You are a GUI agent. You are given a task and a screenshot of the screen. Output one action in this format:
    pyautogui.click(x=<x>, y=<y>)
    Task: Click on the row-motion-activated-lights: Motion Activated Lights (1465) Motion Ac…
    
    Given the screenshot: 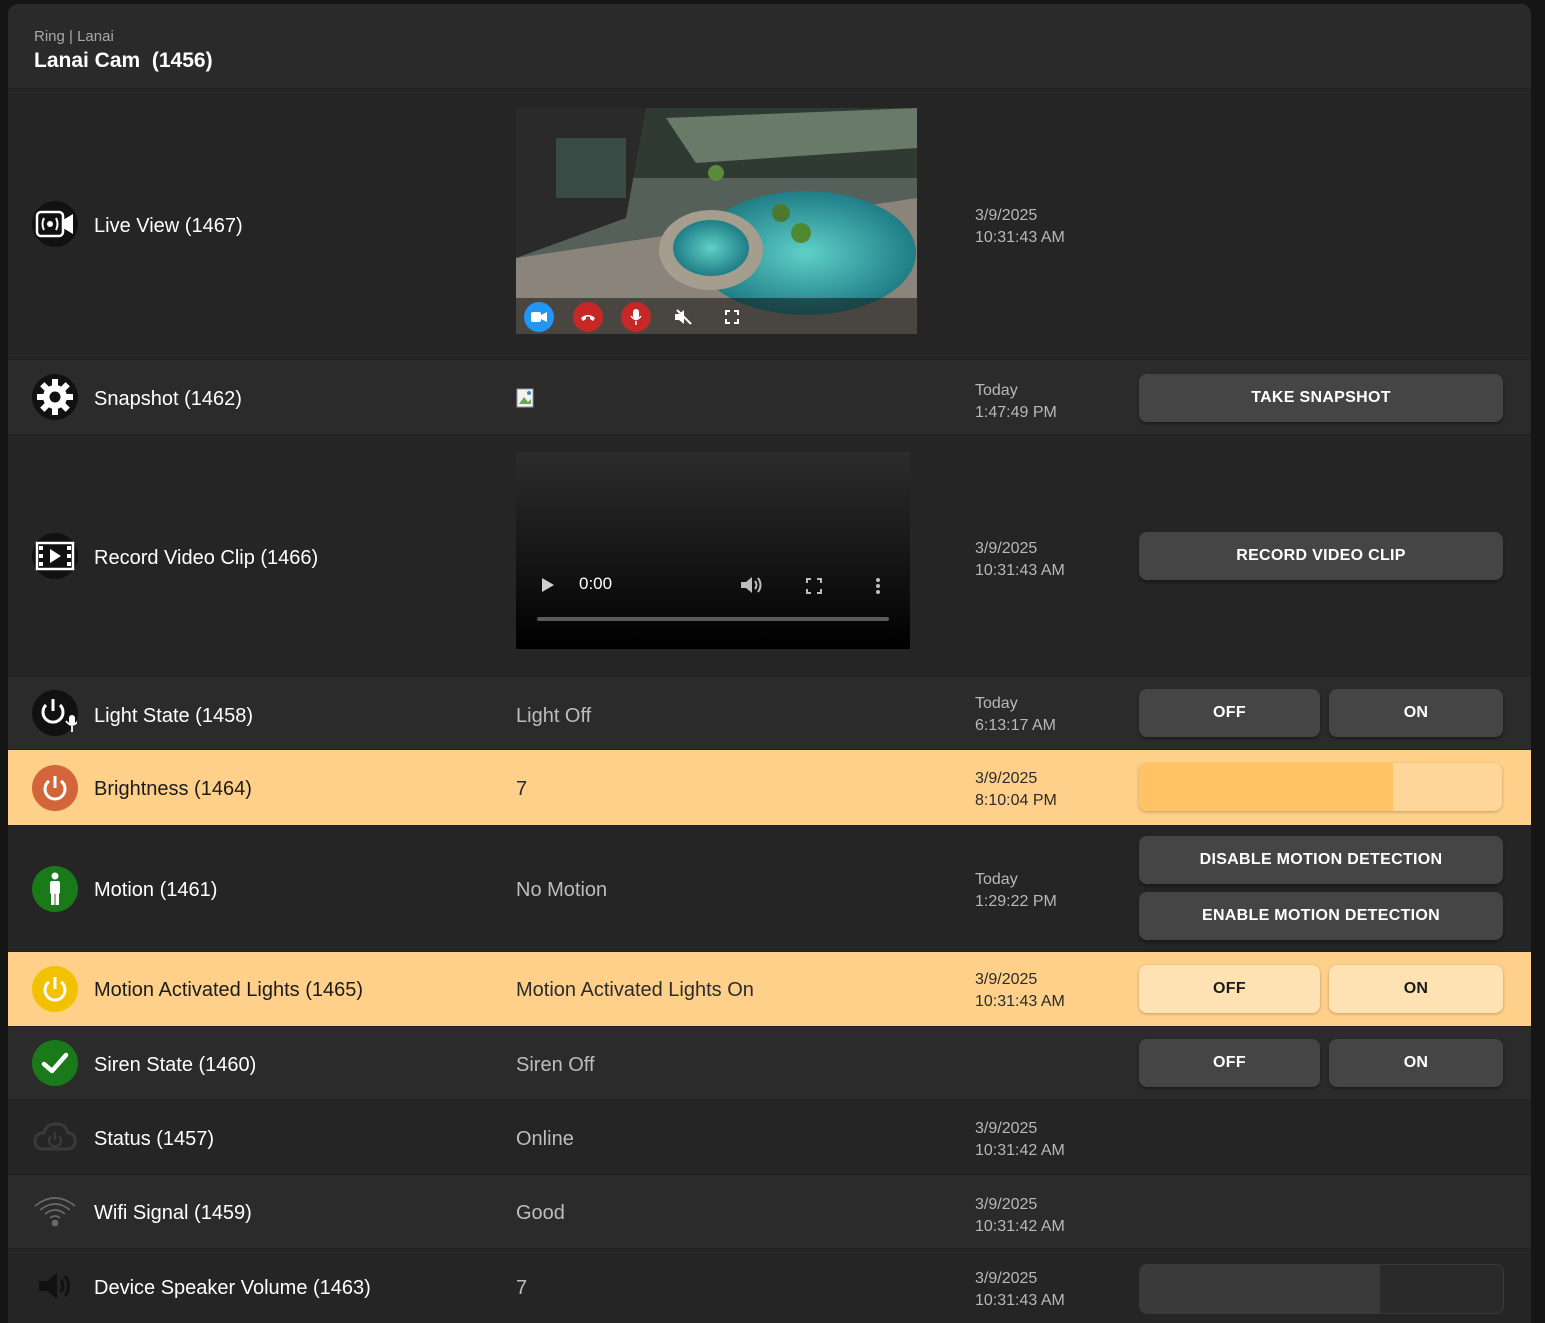 What is the action you would take?
    pyautogui.click(x=769, y=989)
    